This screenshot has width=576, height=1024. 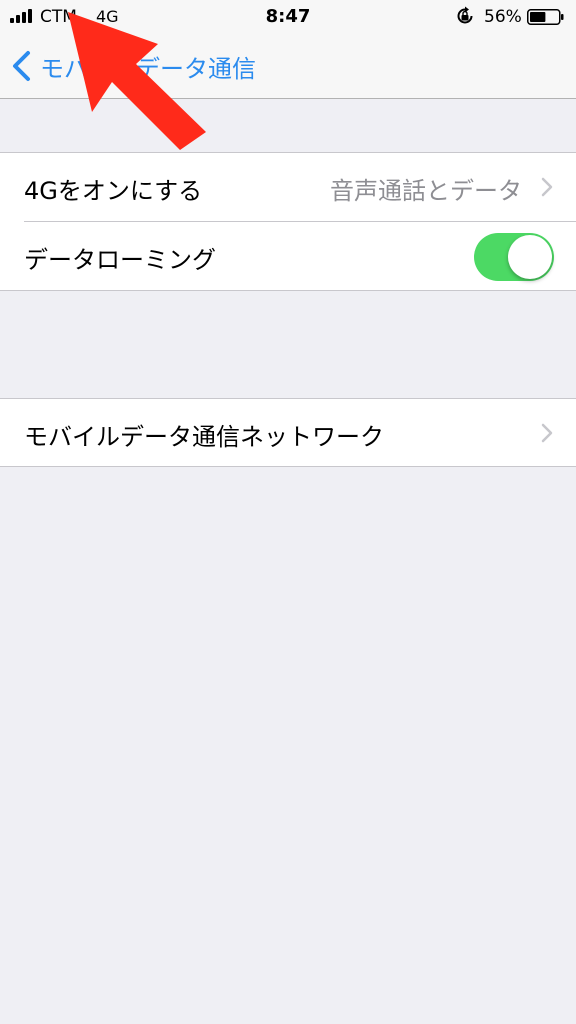 What do you see at coordinates (465, 15) in the screenshot?
I see `rotation-lock-icon` at bounding box center [465, 15].